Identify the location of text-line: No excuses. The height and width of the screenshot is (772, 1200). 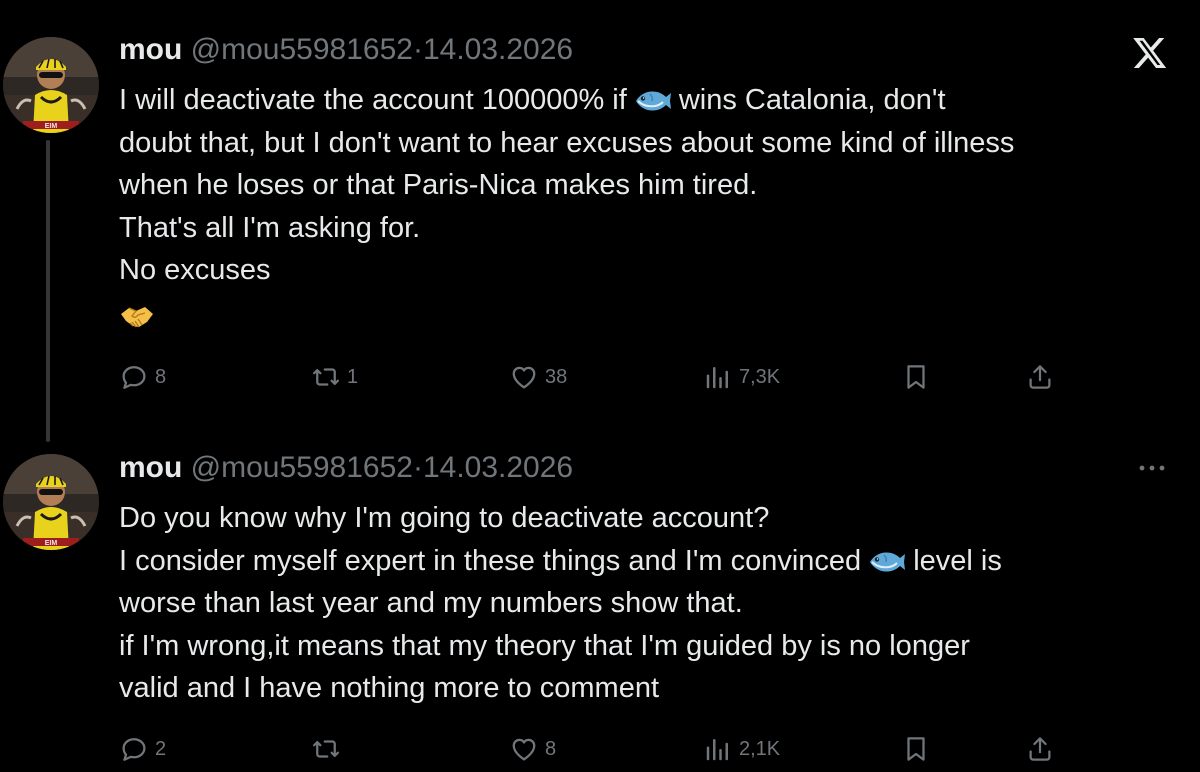
(195, 270).